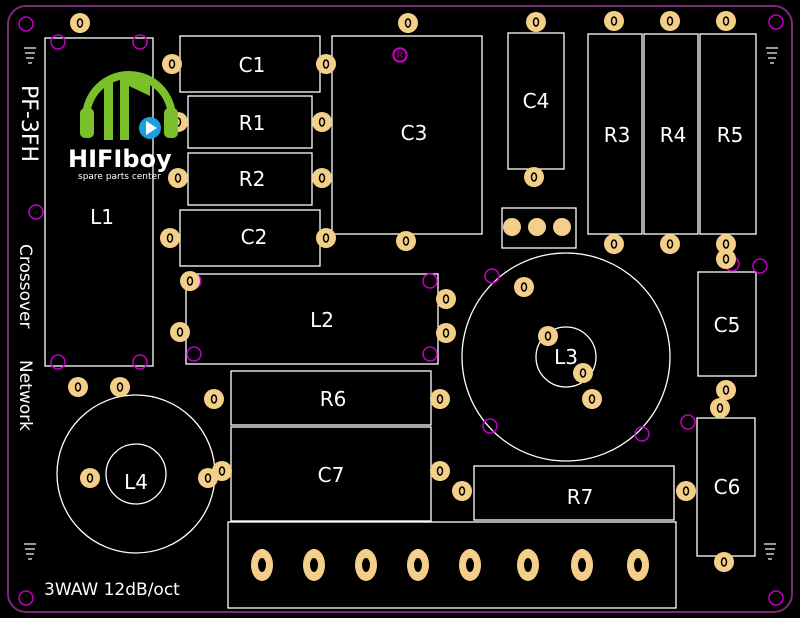 This screenshot has width=800, height=618. Describe the element at coordinates (673, 135) in the screenshot. I see `label-r4: R4` at that location.